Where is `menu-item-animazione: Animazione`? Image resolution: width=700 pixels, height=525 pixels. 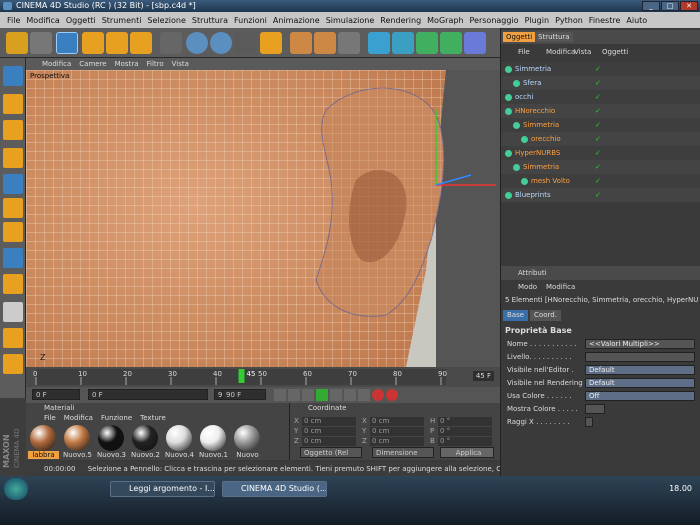 menu-item-animazione: Animazione is located at coordinates (296, 20).